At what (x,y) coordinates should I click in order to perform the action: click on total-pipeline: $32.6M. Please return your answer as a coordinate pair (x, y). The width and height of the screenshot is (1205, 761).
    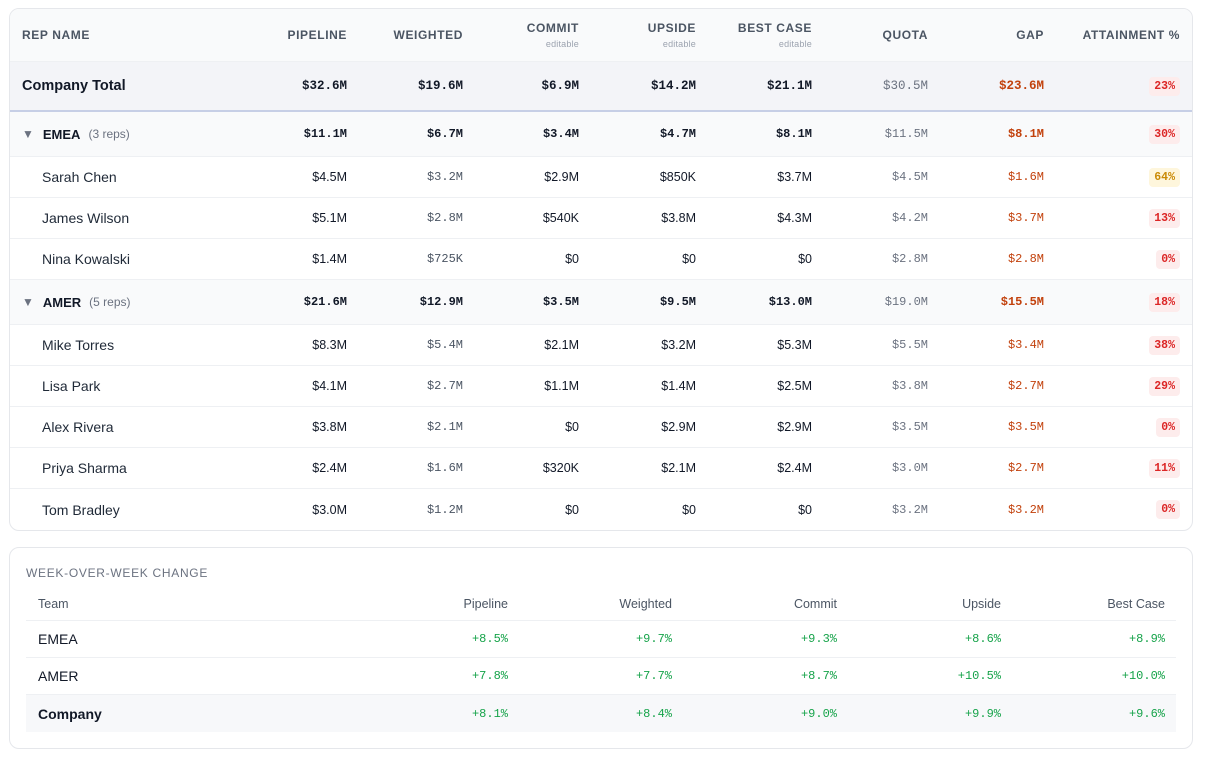
    Looking at the image, I should click on (324, 86).